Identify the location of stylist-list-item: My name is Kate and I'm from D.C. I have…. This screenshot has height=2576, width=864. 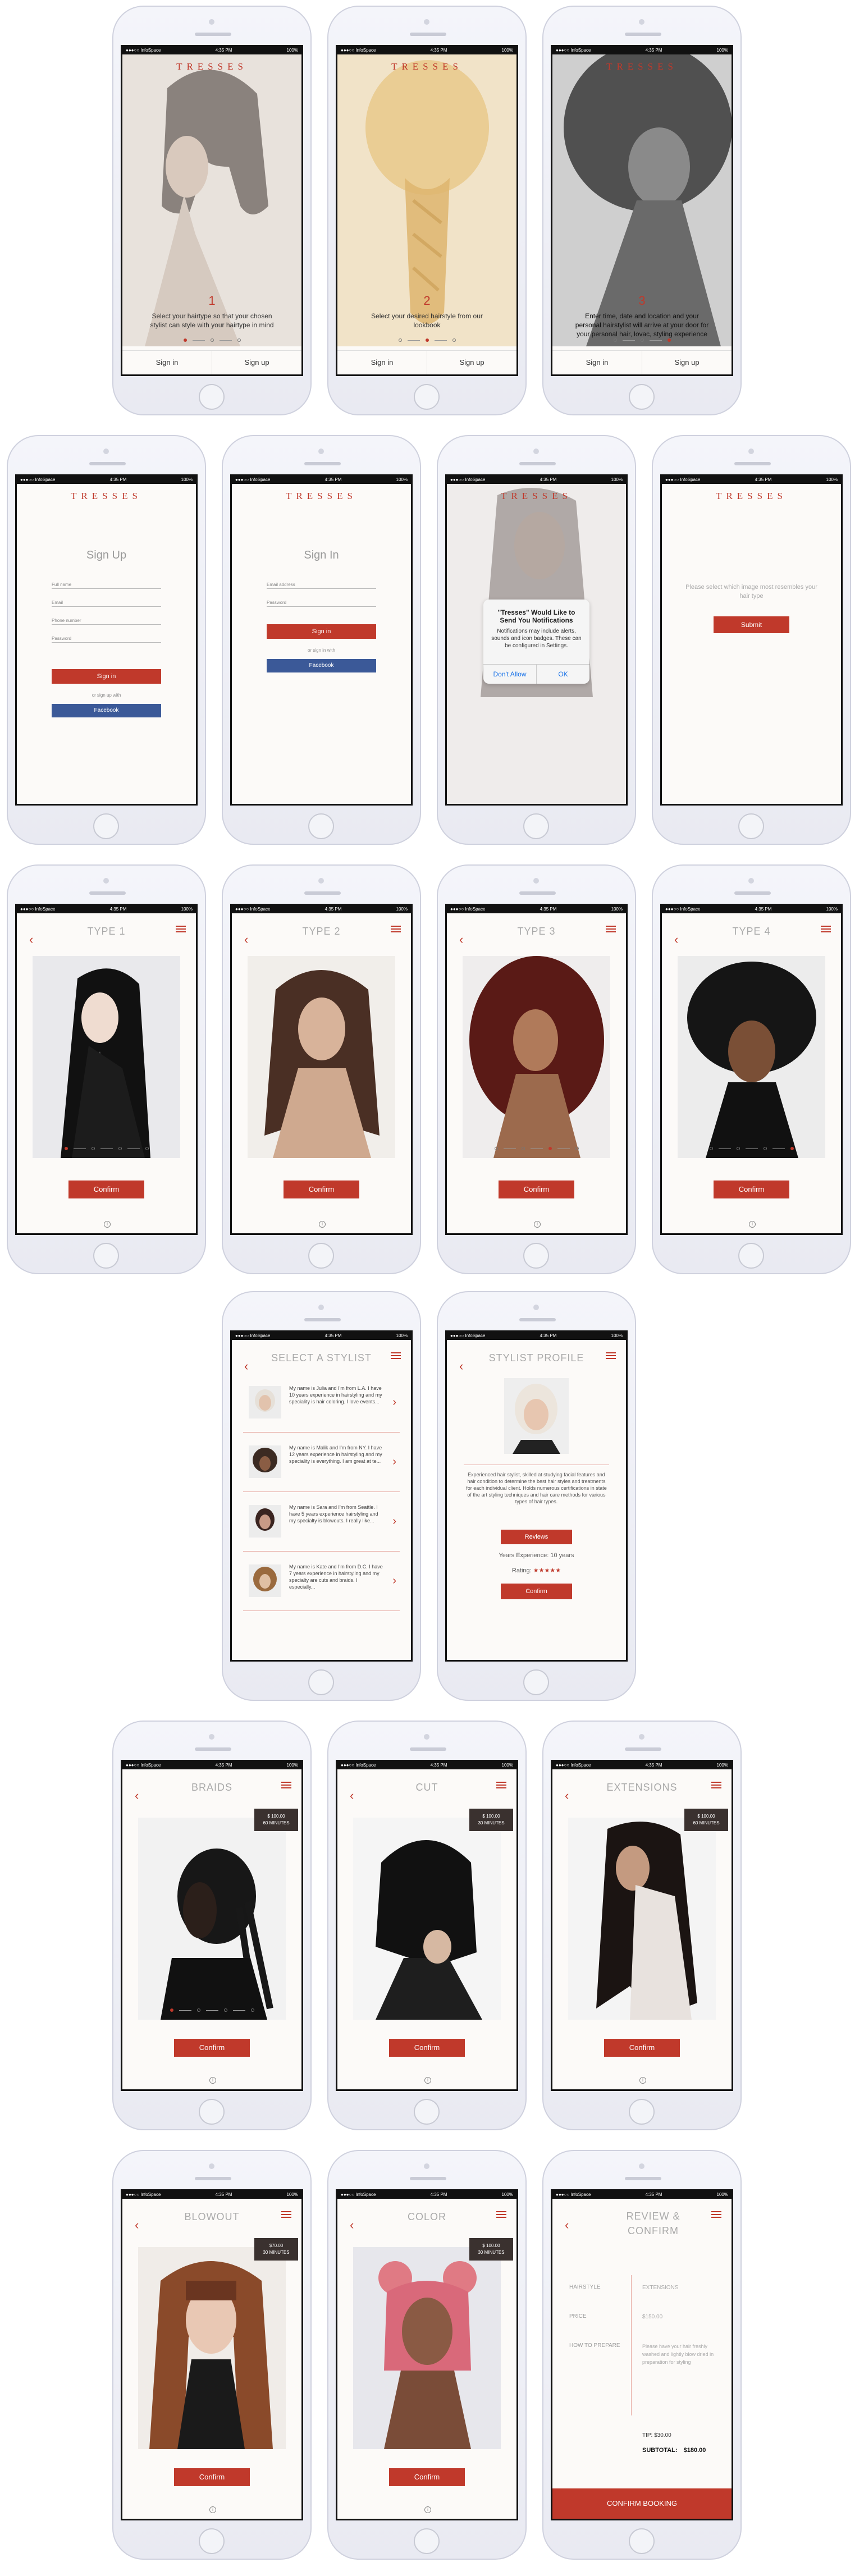
(321, 1581).